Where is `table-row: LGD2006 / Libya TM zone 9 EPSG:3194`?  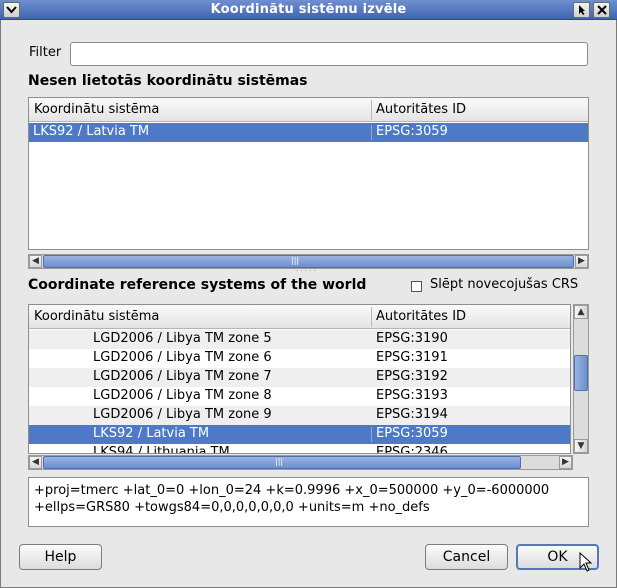 table-row: LGD2006 / Libya TM zone 9 EPSG:3194 is located at coordinates (299, 415).